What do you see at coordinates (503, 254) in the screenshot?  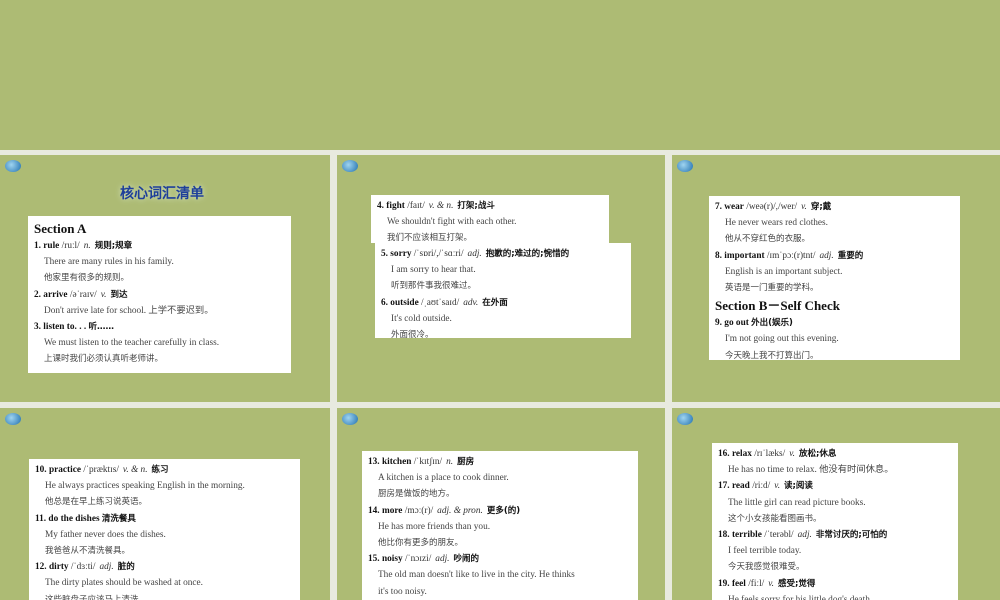 I see `vocab-entry-head: 5. sorry /ˈsɒri/,/ˈsɑːri/adj. 抱歉的;难过的;惋惜的` at bounding box center [503, 254].